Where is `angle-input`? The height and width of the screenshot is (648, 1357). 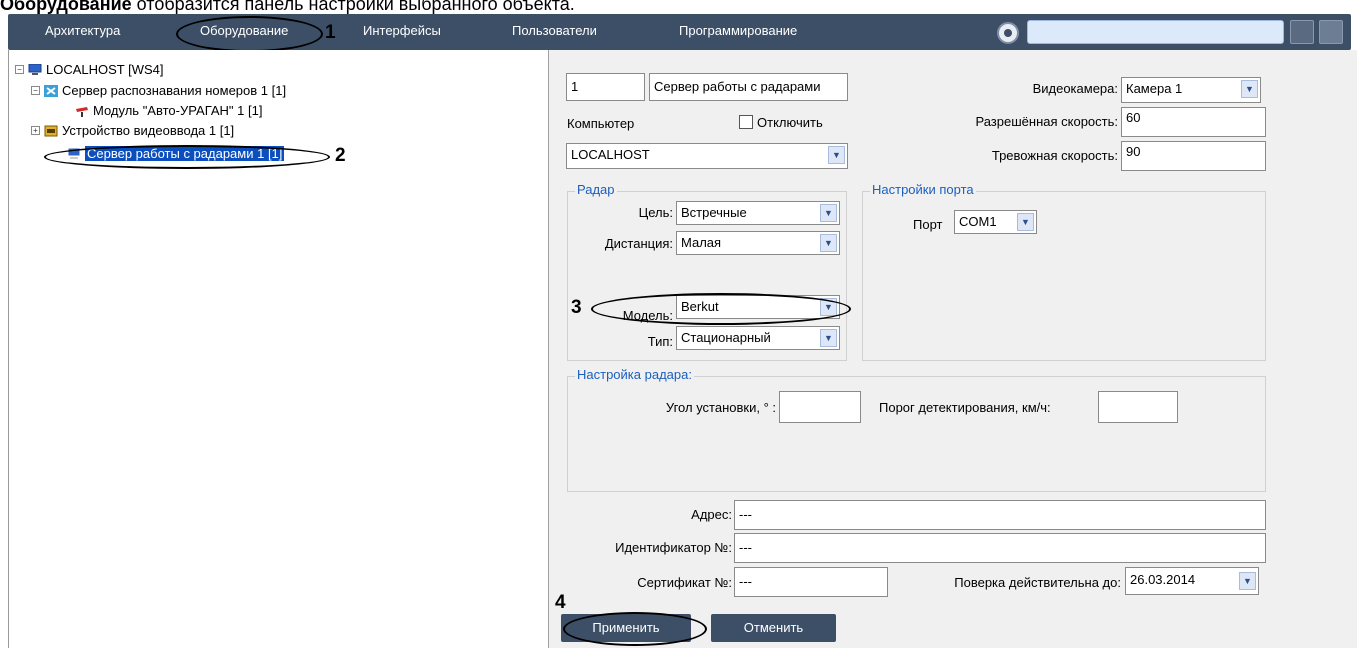 angle-input is located at coordinates (820, 407).